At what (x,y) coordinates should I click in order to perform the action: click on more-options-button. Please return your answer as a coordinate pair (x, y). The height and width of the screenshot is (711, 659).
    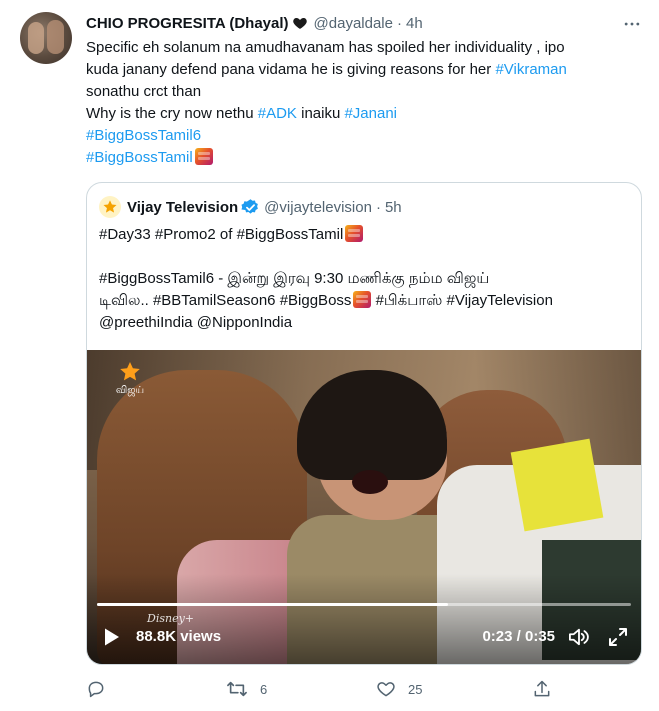
    Looking at the image, I should click on (632, 24).